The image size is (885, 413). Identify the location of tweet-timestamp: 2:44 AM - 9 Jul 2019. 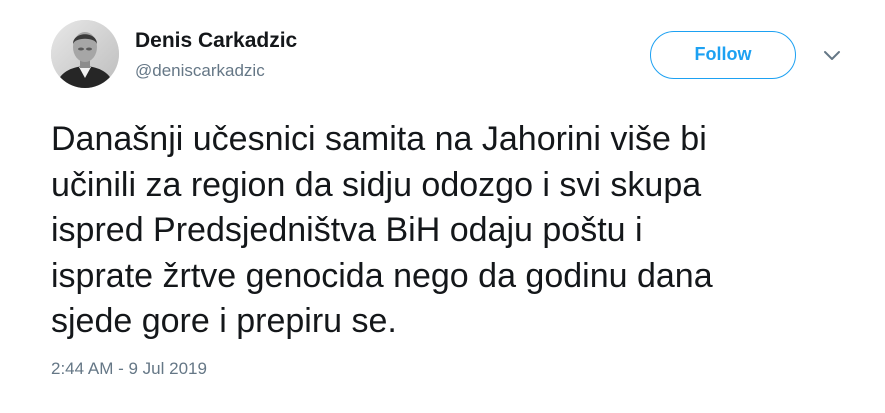
(129, 369).